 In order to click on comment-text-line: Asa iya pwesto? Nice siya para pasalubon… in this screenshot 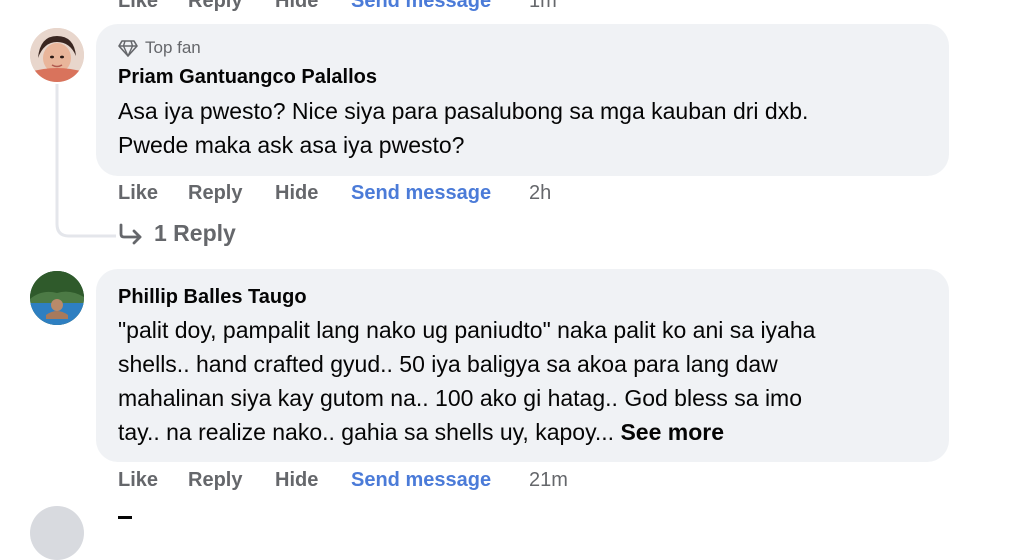, I will do `click(463, 111)`.